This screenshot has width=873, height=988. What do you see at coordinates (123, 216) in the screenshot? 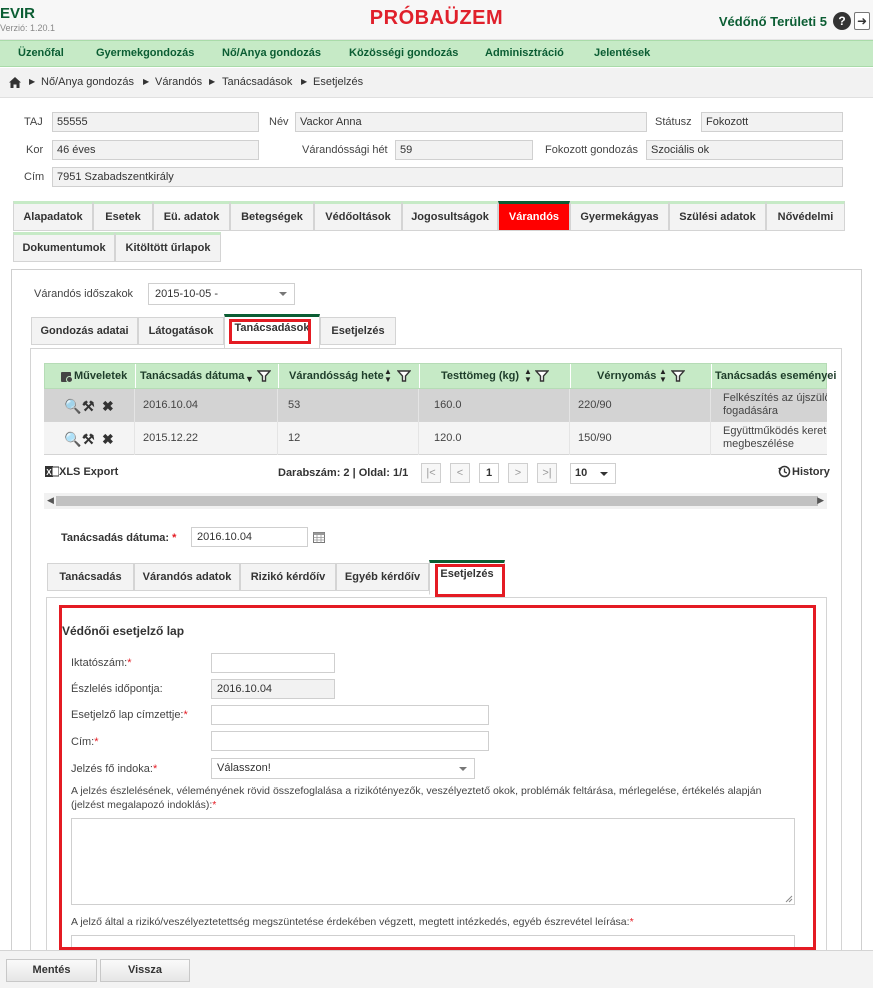
I see `tab-esetek: Esetek` at bounding box center [123, 216].